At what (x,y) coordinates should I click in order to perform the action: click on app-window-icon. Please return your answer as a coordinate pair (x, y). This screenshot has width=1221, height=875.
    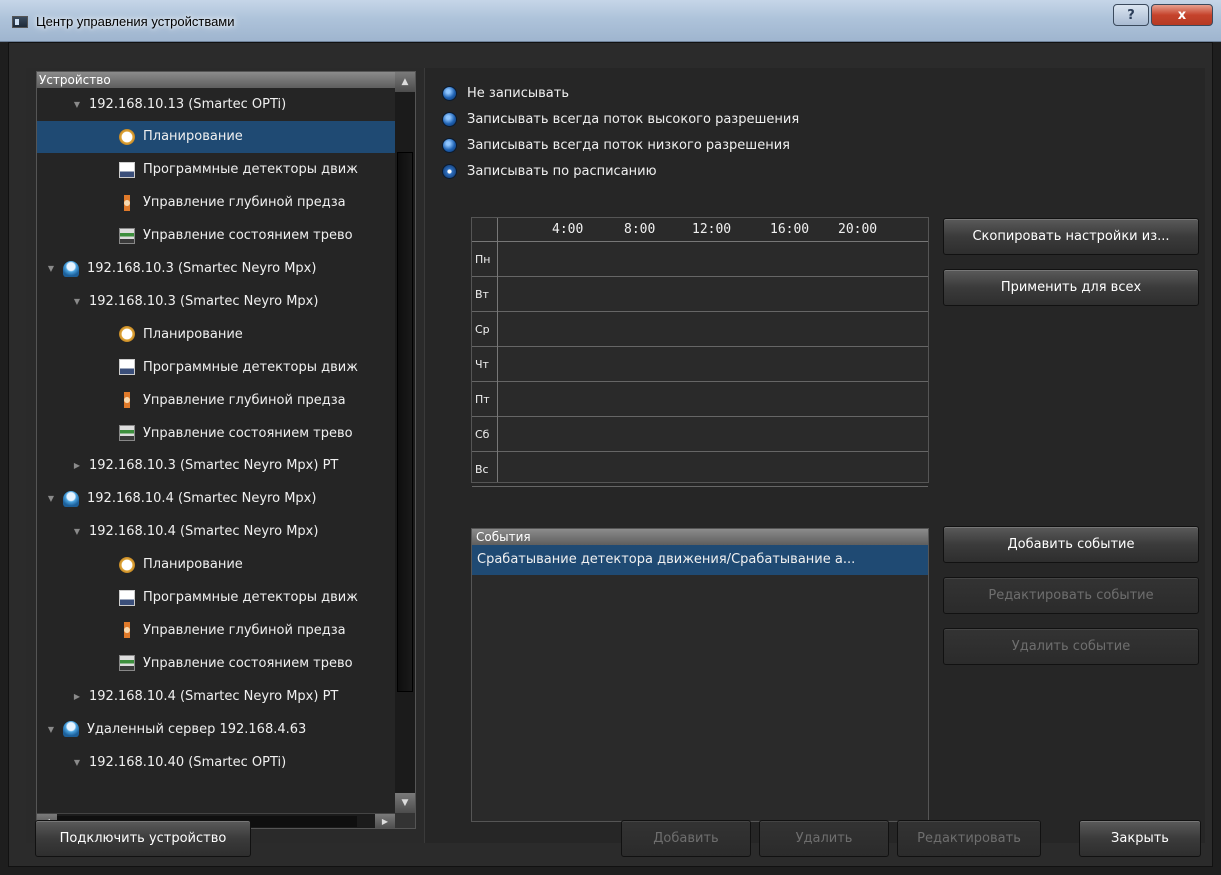
    Looking at the image, I should click on (20, 22).